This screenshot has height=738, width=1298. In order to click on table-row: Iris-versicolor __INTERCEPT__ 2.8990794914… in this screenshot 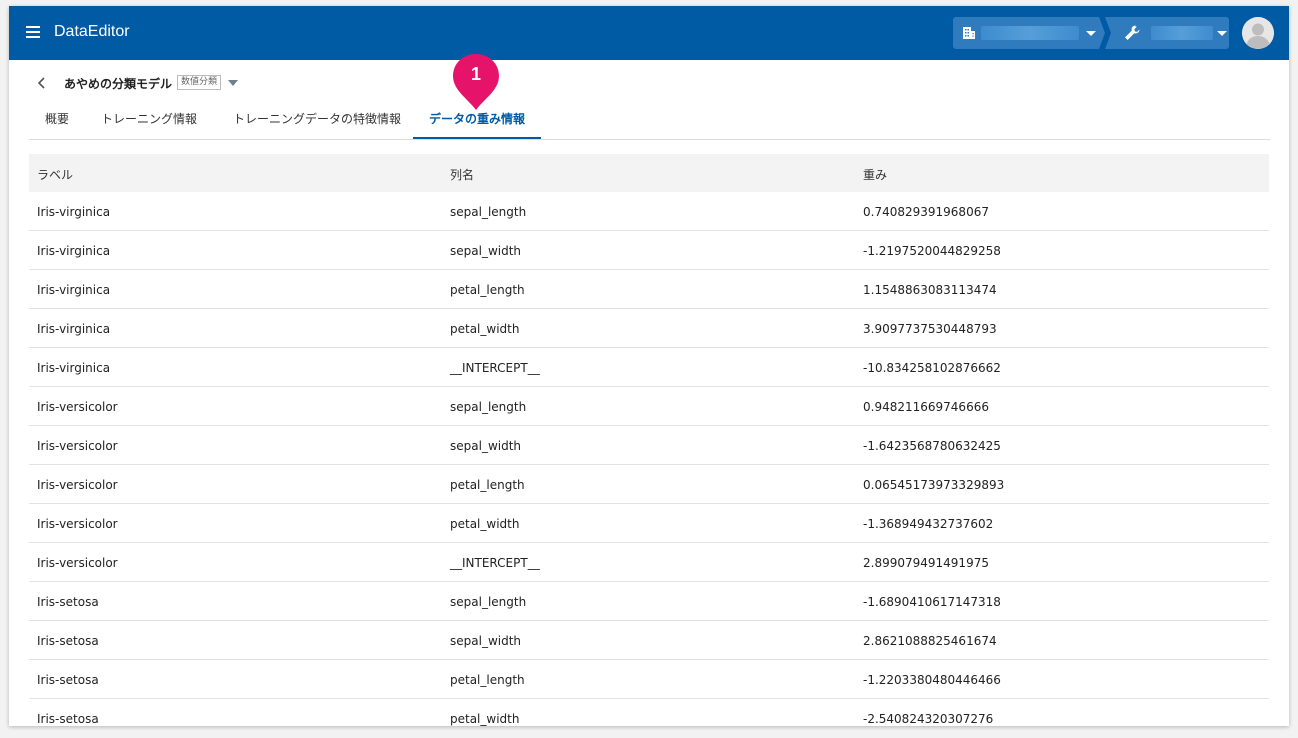, I will do `click(649, 562)`.